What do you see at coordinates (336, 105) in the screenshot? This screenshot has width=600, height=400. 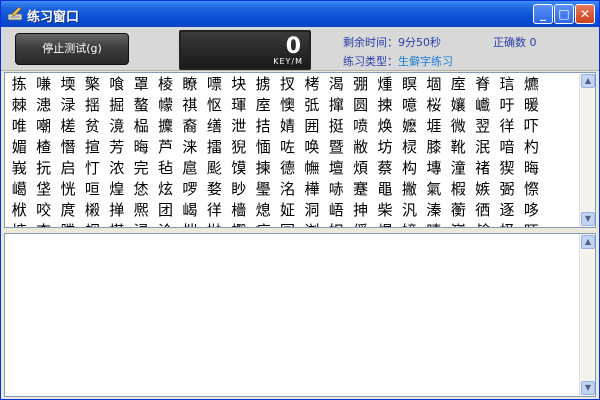 I see `practice-character: 撺` at bounding box center [336, 105].